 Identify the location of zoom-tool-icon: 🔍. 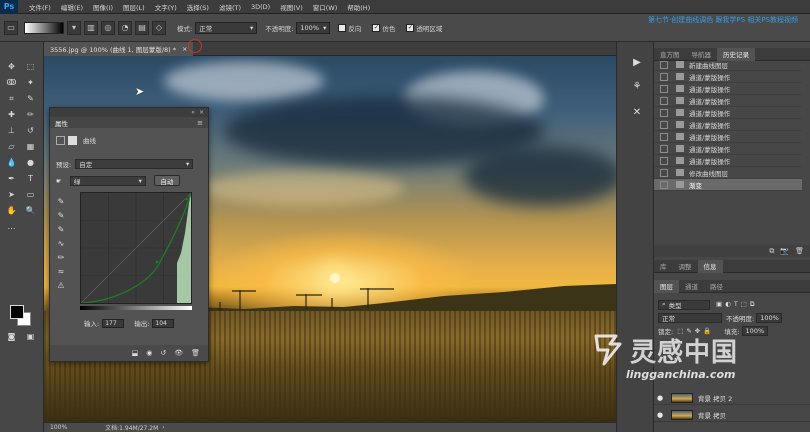
(30, 210).